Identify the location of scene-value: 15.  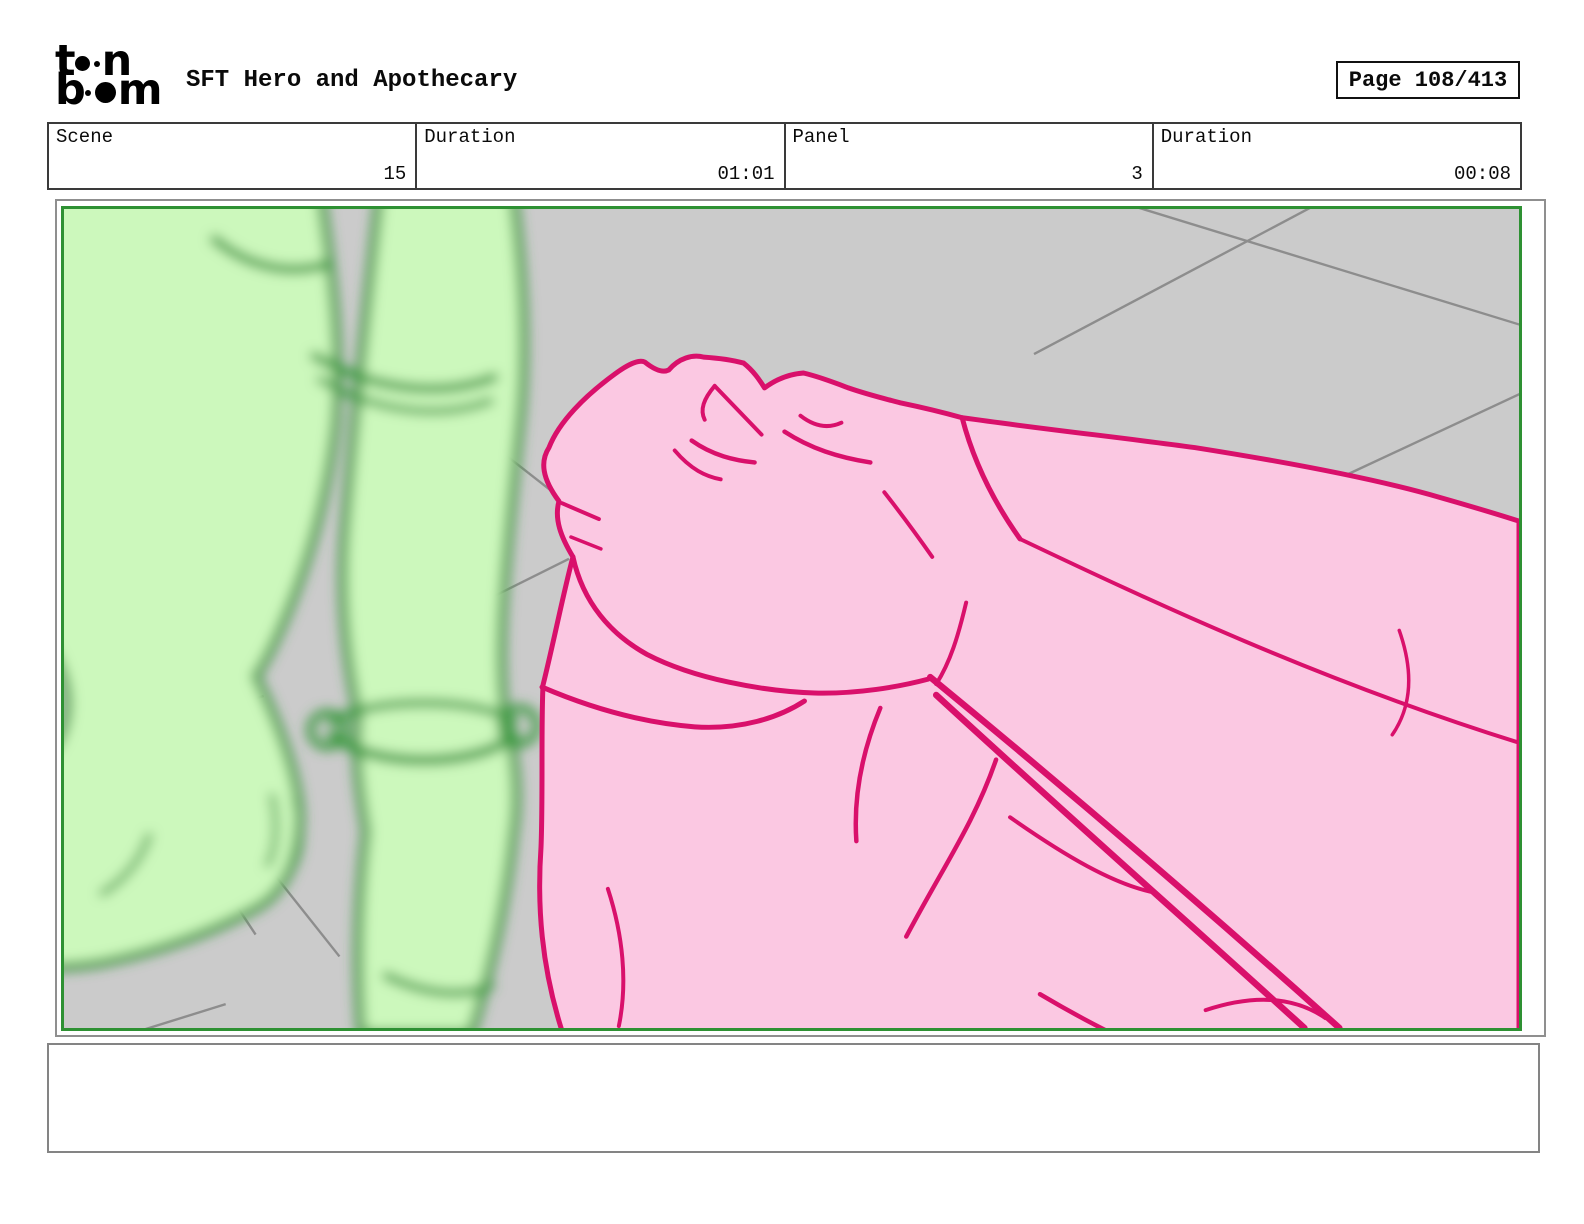
(395, 174).